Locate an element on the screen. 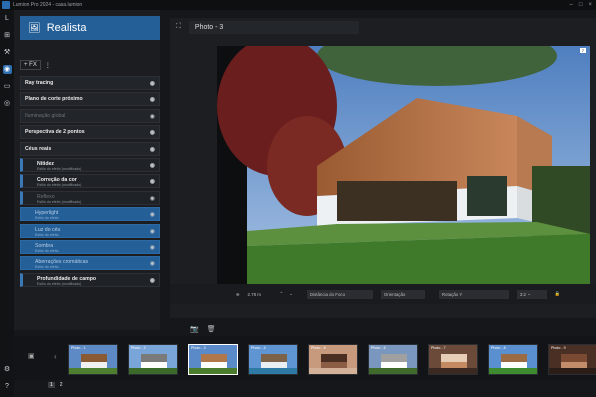 This screenshot has height=397, width=596. focus-distance-field: Distância do Foco is located at coordinates (339, 294).